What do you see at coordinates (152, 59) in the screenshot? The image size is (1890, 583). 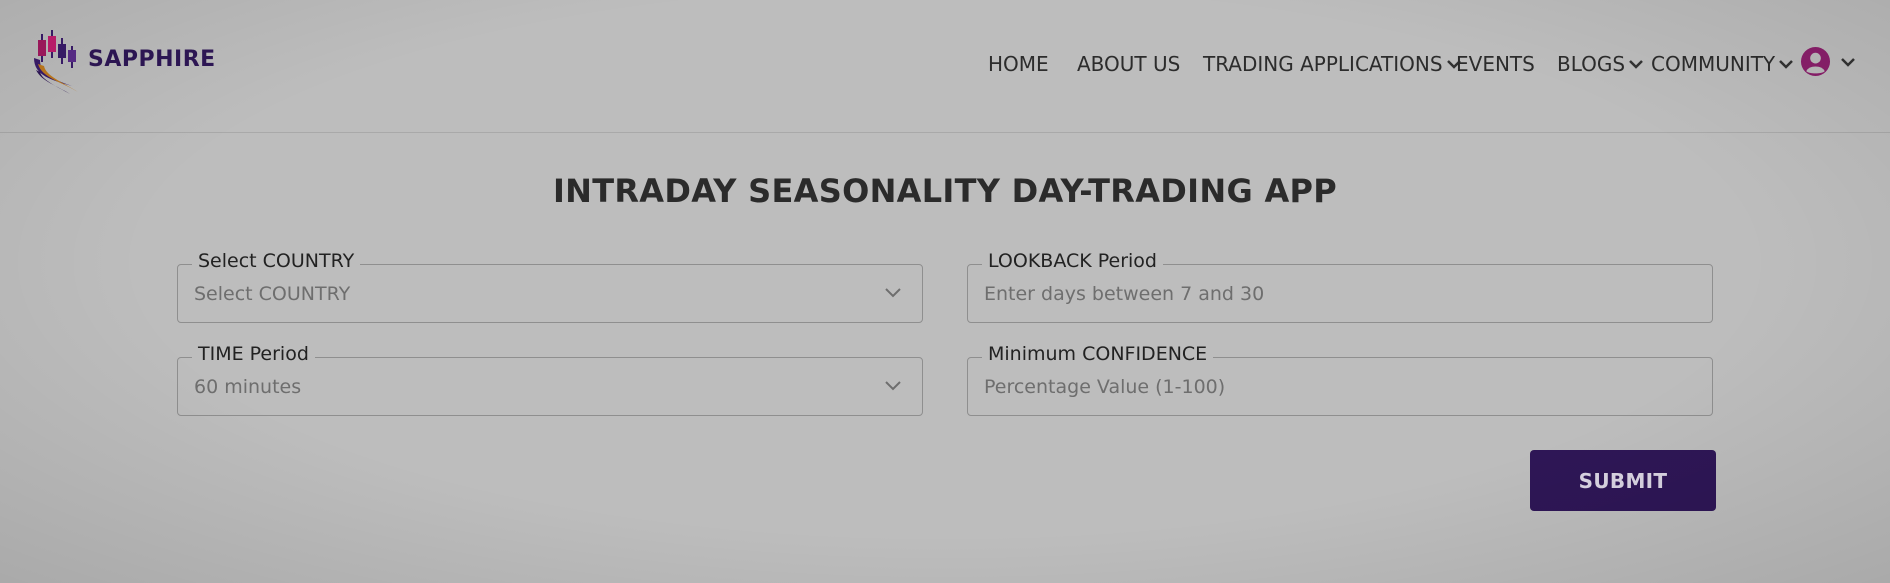 I see `brand-name: SAPPHIRE` at bounding box center [152, 59].